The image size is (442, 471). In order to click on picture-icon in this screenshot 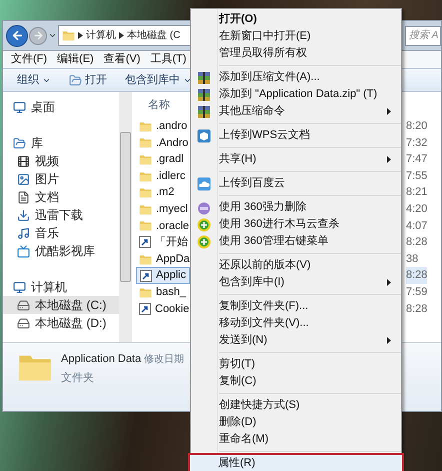, I will do `click(23, 179)`.